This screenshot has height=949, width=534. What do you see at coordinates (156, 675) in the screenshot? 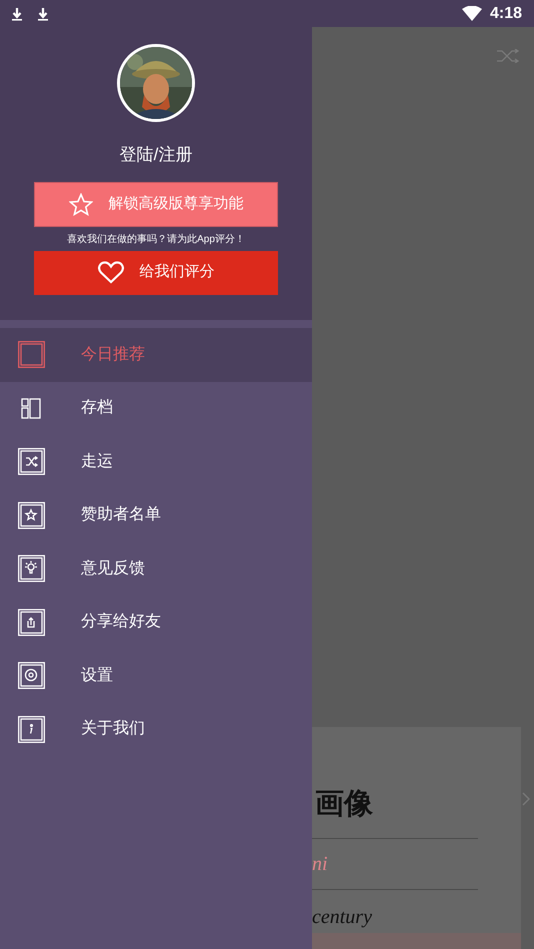
I see `menu-item: 设置` at bounding box center [156, 675].